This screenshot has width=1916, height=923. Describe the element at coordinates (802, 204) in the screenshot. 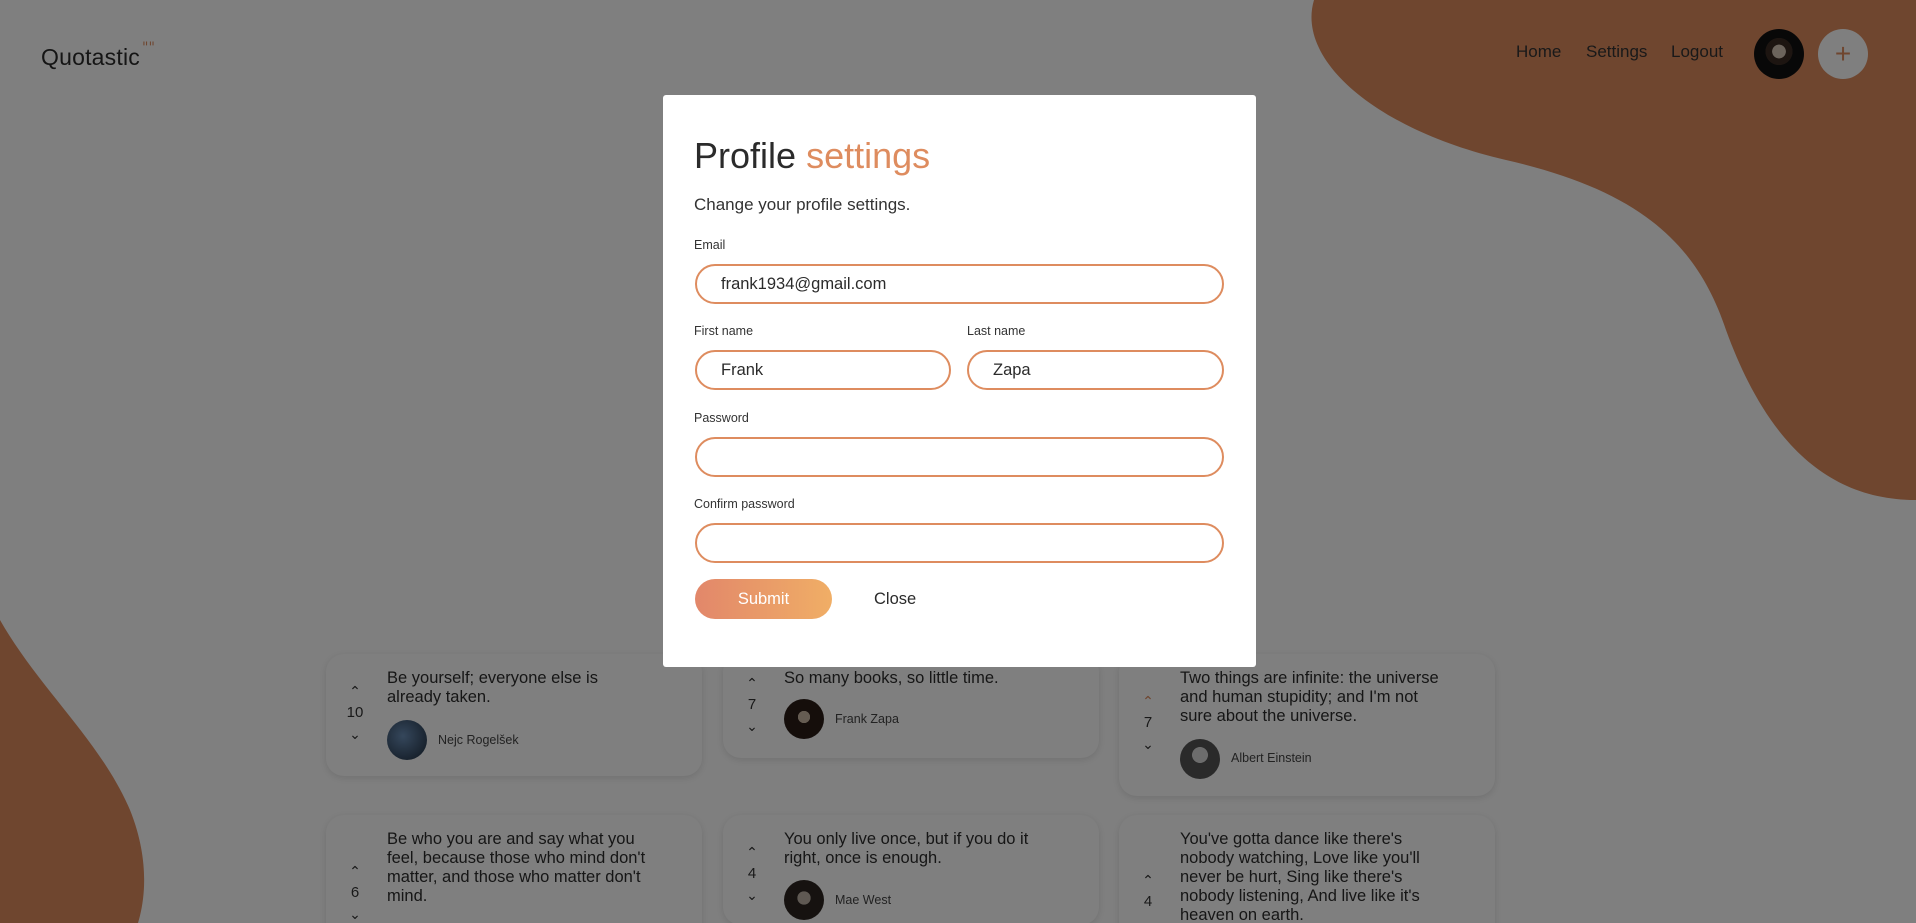

I see `modal-subtitle: Change your profile settings.` at that location.